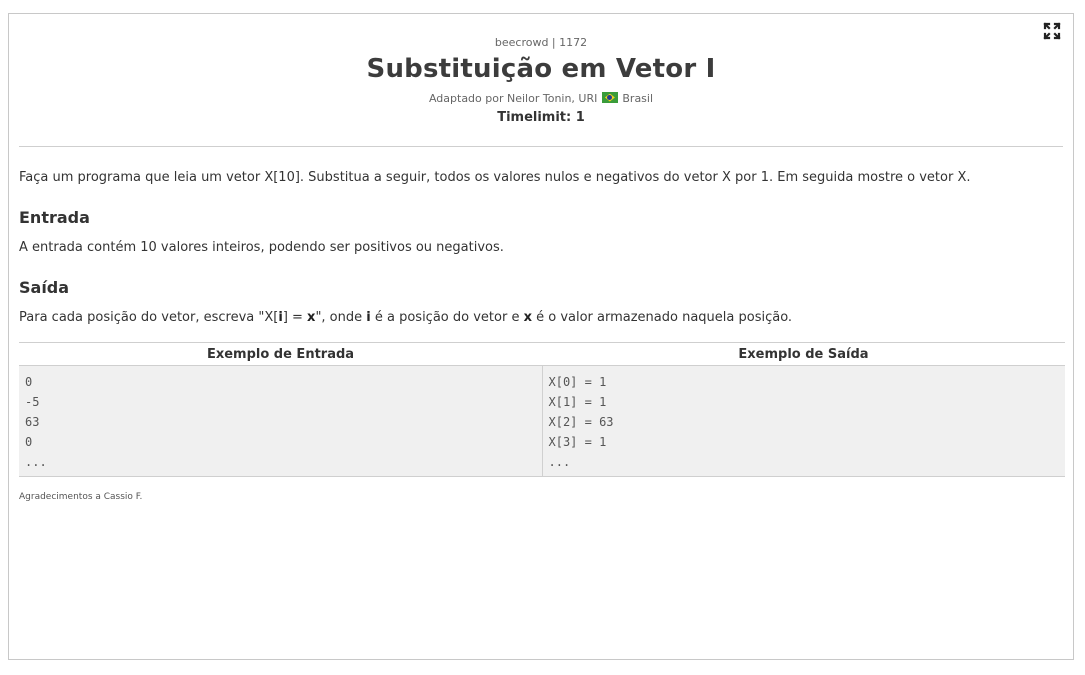 The height and width of the screenshot is (675, 1085). Describe the element at coordinates (541, 42) in the screenshot. I see `problem-source: beecrowd | 1172` at that location.